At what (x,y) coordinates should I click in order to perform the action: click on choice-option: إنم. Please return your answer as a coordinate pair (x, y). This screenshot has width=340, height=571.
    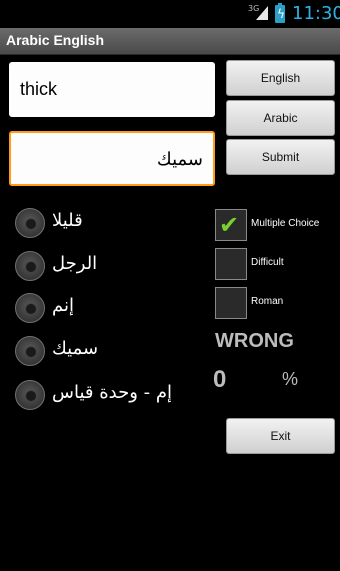
    Looking at the image, I should click on (112, 309).